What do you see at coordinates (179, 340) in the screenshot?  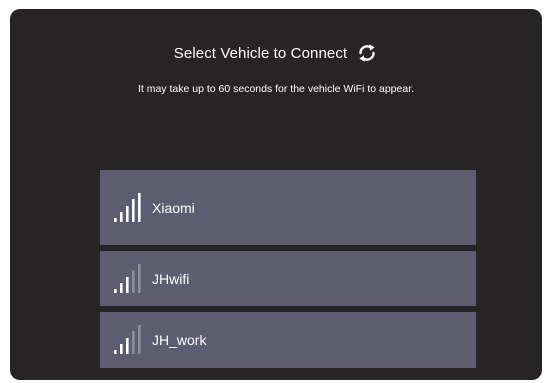 I see `network-name: JH_work` at bounding box center [179, 340].